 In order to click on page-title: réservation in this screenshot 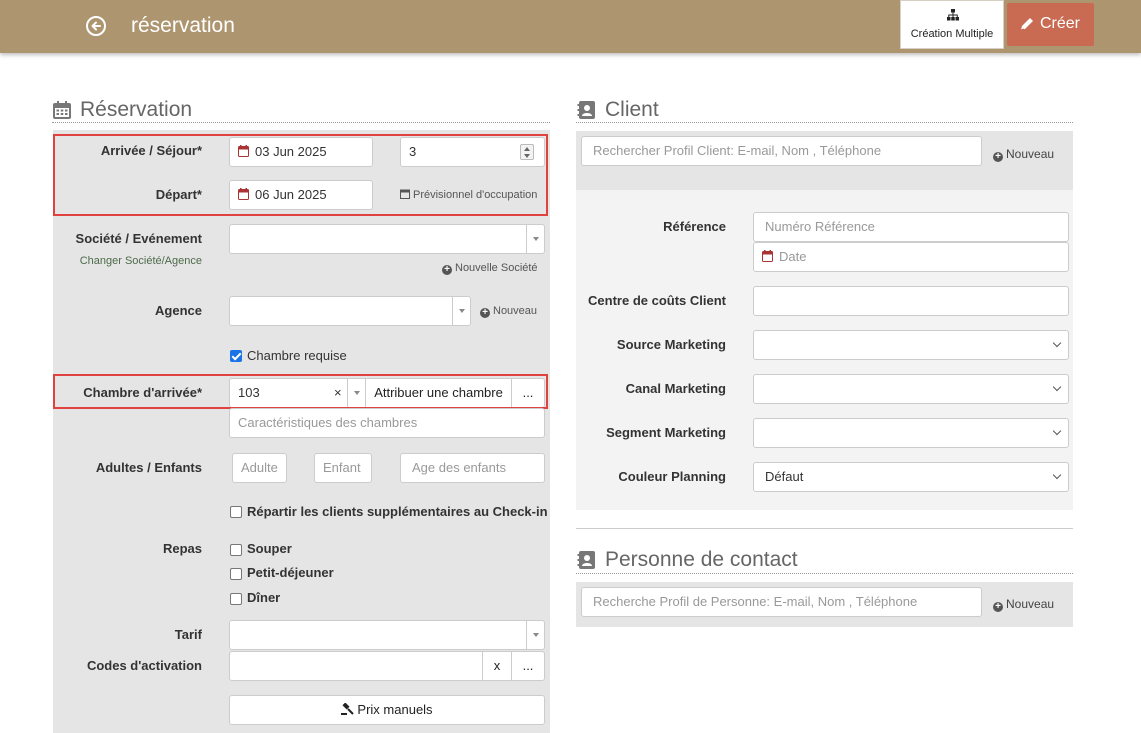, I will do `click(183, 25)`.